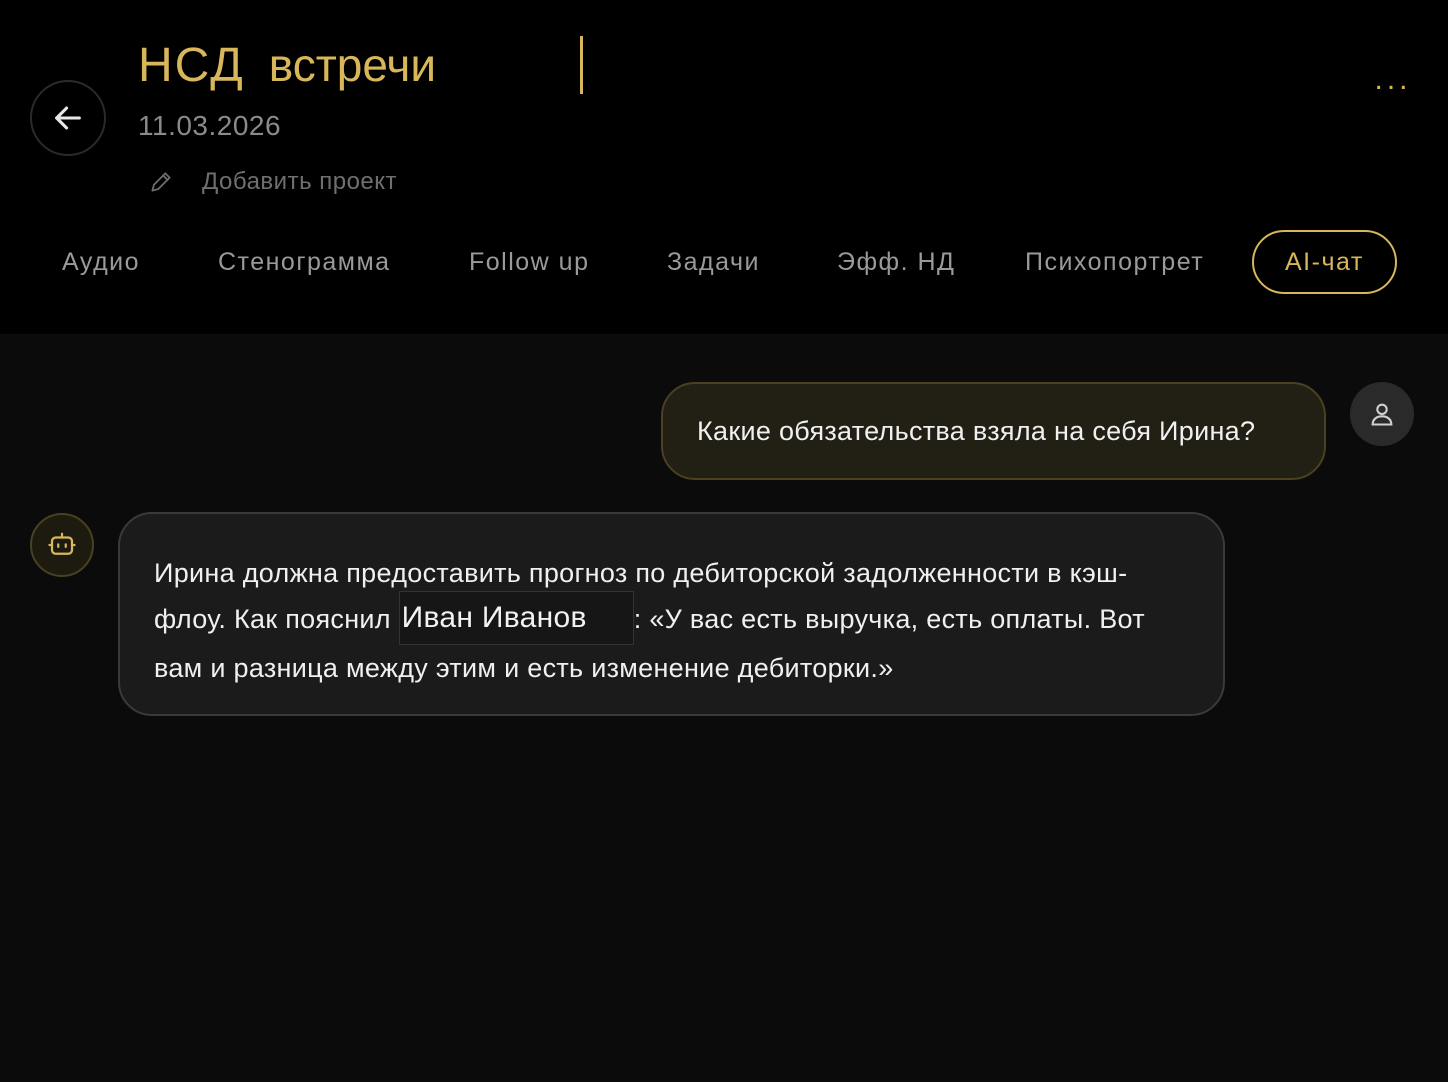  I want to click on robot-icon, so click(62, 543).